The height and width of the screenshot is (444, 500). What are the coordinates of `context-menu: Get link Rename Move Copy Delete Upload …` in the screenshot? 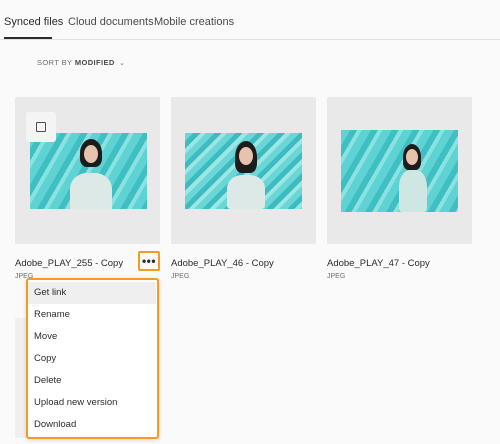 It's located at (92, 358).